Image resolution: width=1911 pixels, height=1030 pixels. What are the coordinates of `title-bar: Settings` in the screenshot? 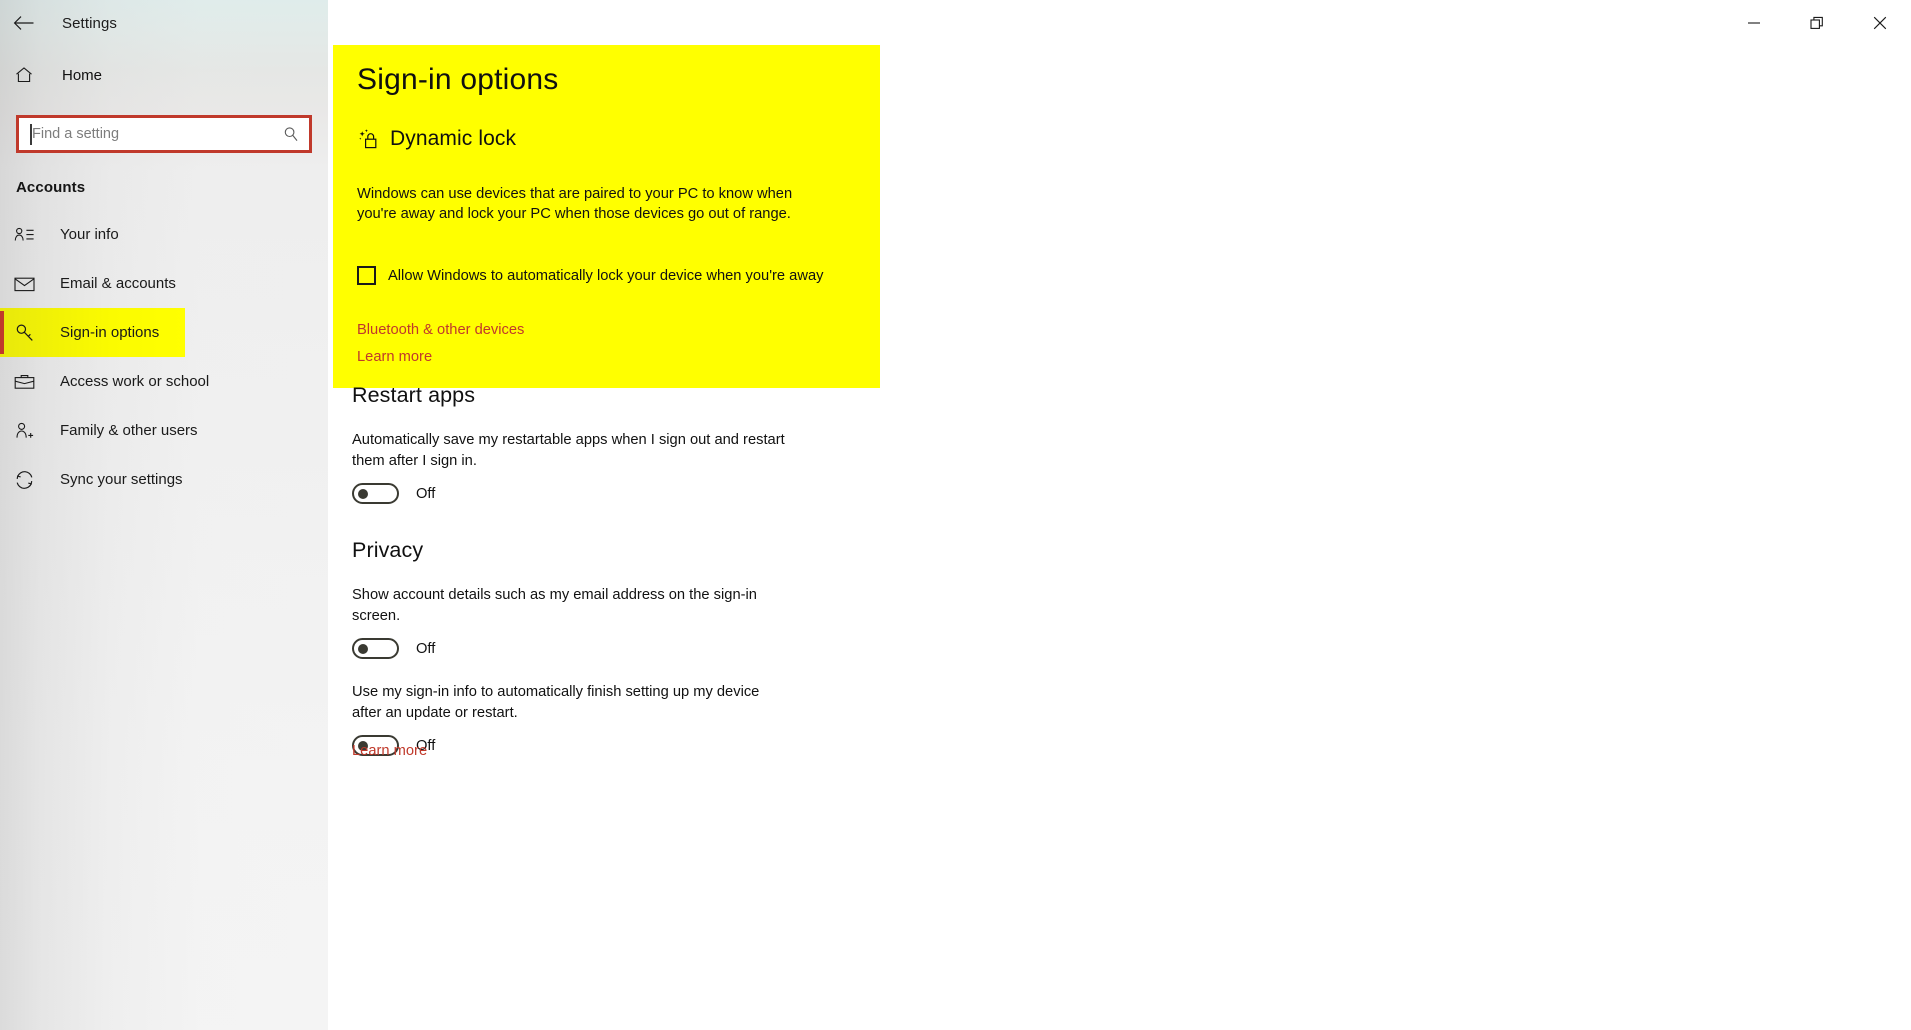 It's located at (955, 23).